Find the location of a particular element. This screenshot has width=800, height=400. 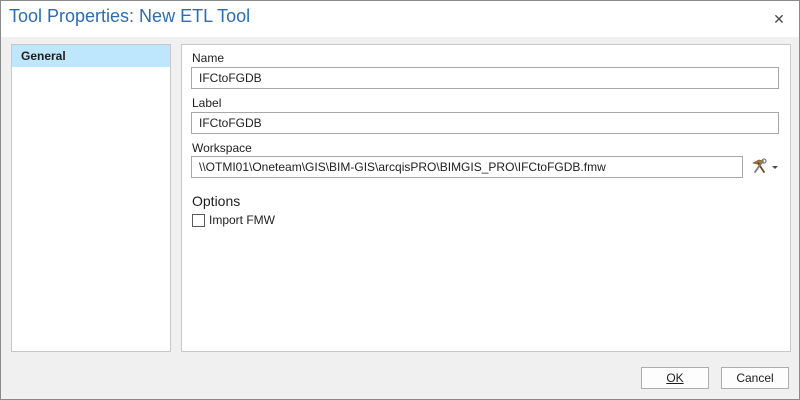

close-button: ✕ is located at coordinates (779, 19).